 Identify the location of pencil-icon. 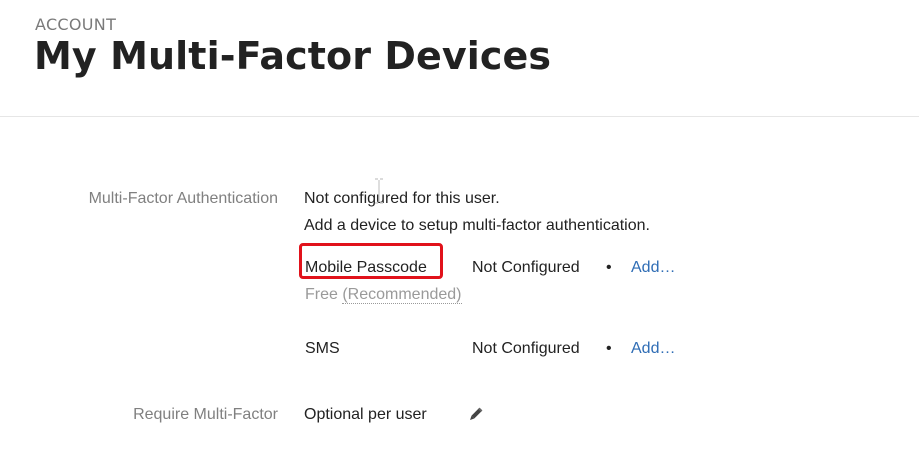
(475, 415).